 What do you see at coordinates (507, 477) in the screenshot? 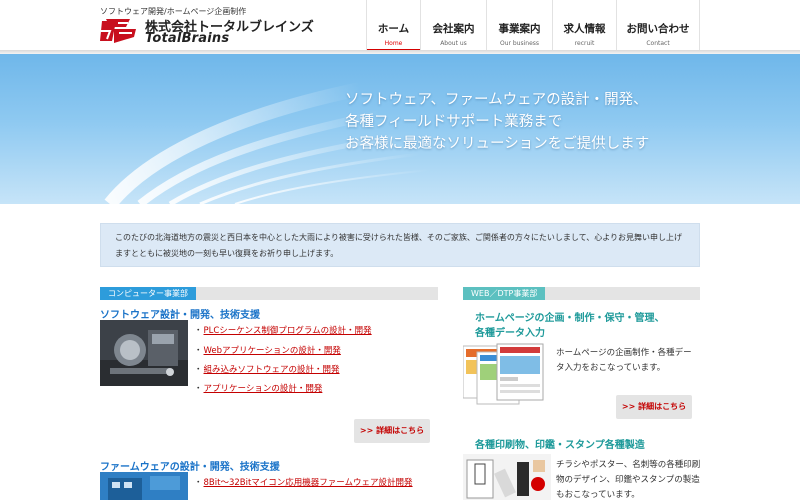
I see `printing-stamps-image` at bounding box center [507, 477].